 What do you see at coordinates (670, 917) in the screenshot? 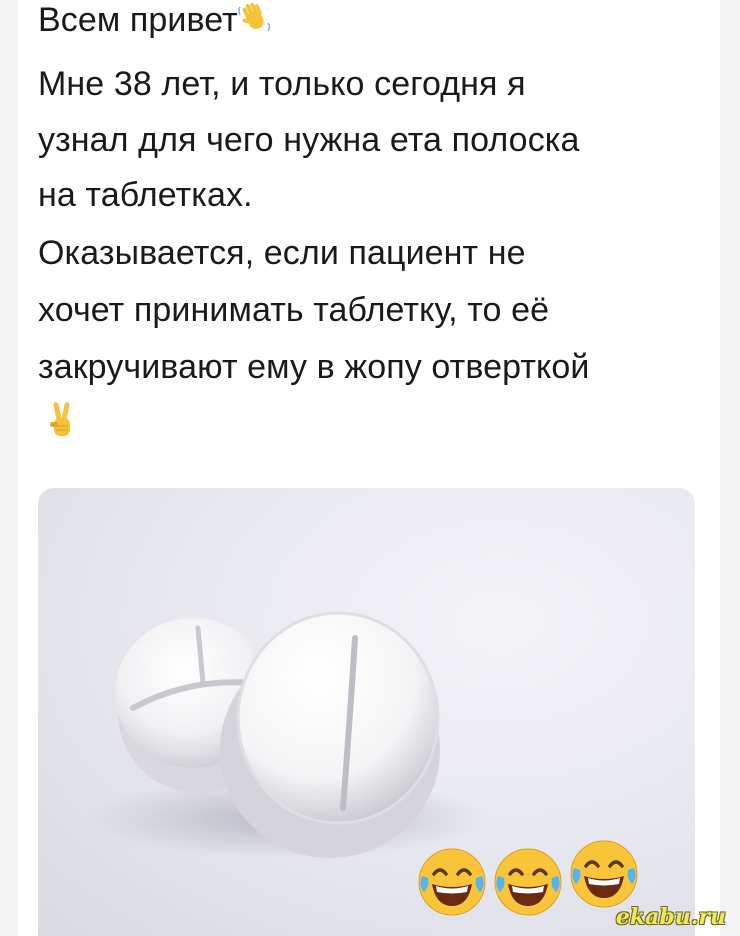
I see `site-watermark: ekabu.ru` at bounding box center [670, 917].